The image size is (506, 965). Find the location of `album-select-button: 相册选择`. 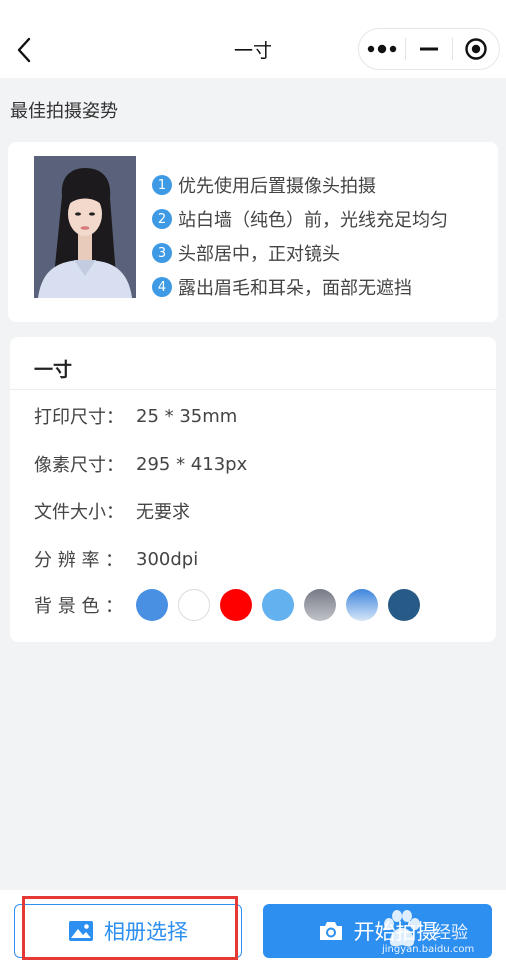

album-select-button: 相册选择 is located at coordinates (128, 931).